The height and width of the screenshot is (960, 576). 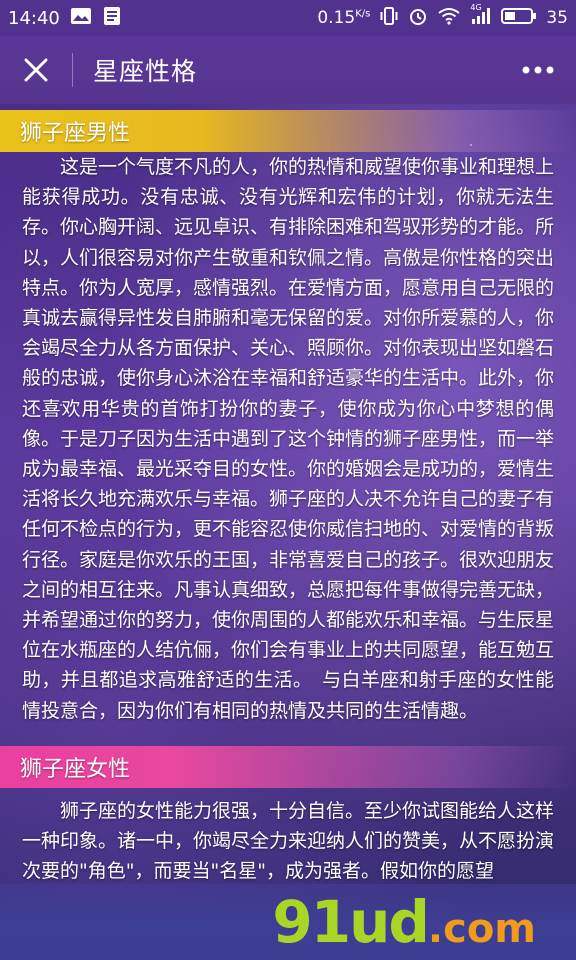 I want to click on status-time: 14:40, so click(x=34, y=18).